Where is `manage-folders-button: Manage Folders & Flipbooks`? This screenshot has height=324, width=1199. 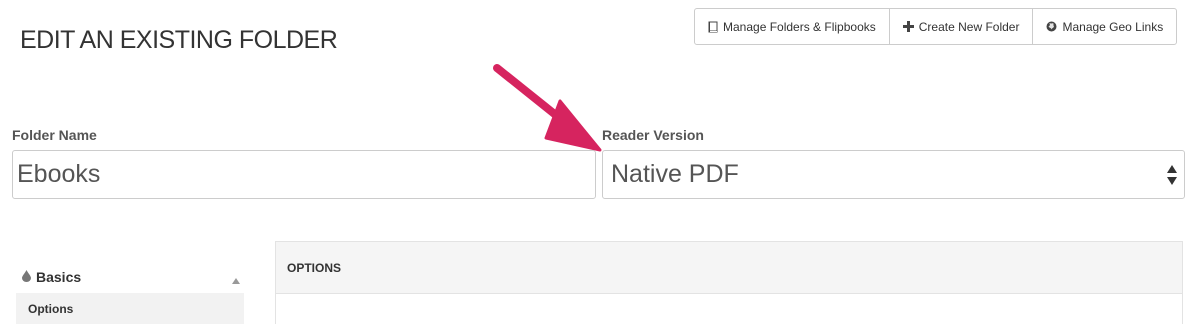
manage-folders-button: Manage Folders & Flipbooks is located at coordinates (792, 26).